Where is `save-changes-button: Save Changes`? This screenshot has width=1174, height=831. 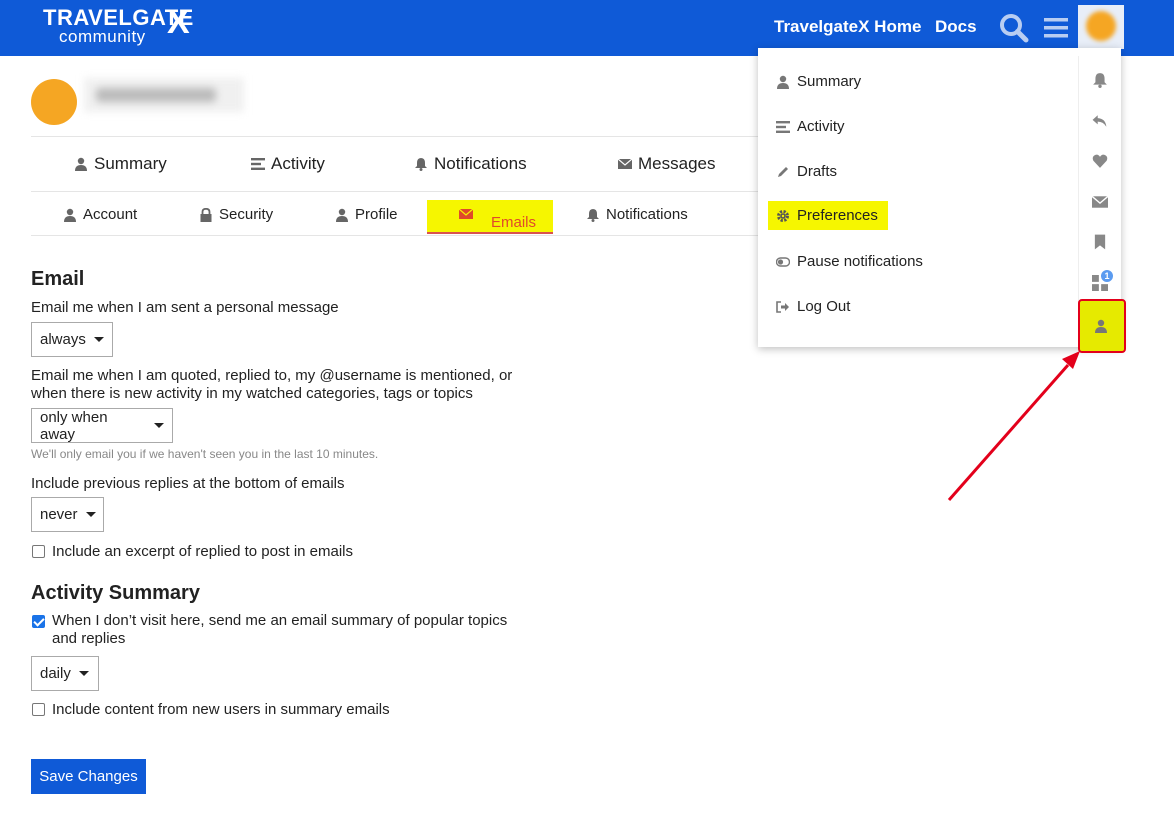
save-changes-button: Save Changes is located at coordinates (88, 776).